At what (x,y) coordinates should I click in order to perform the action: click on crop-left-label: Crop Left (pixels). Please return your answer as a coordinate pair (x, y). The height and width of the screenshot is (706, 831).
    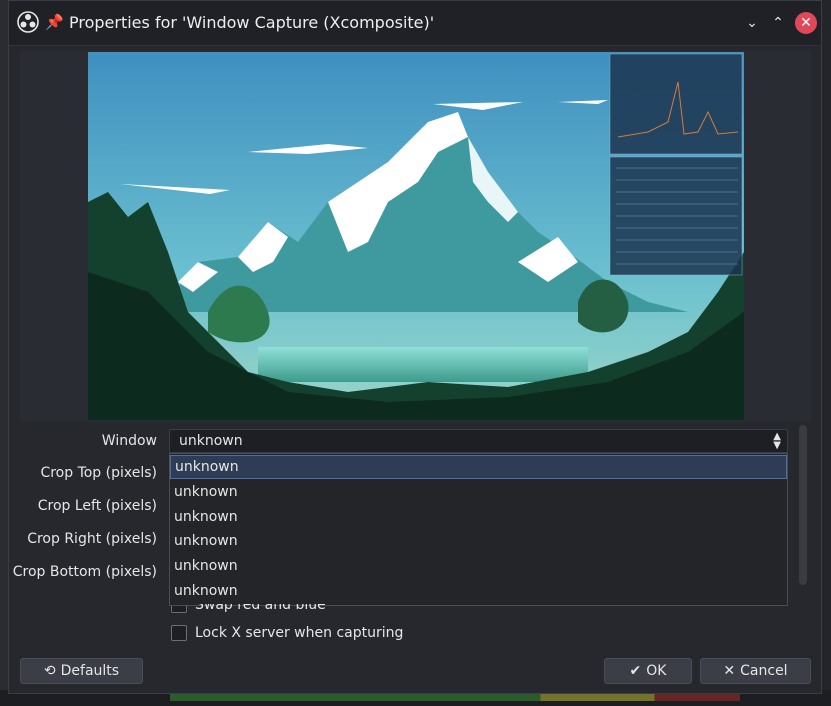
    Looking at the image, I should click on (97, 506).